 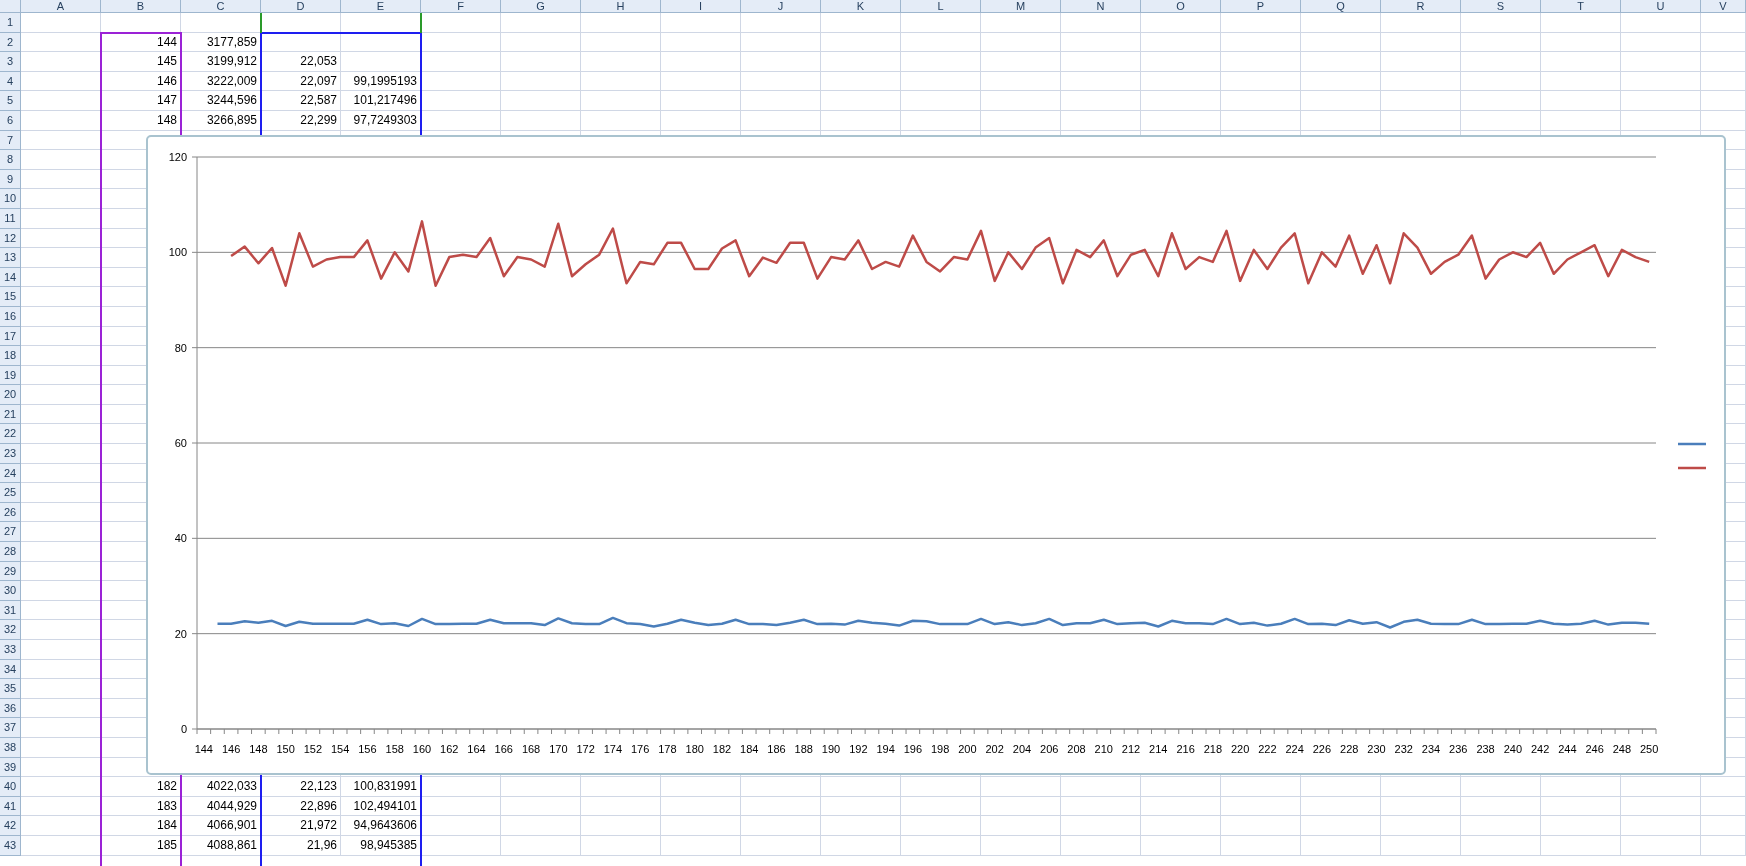 I want to click on row-header: 23, so click(x=10, y=454).